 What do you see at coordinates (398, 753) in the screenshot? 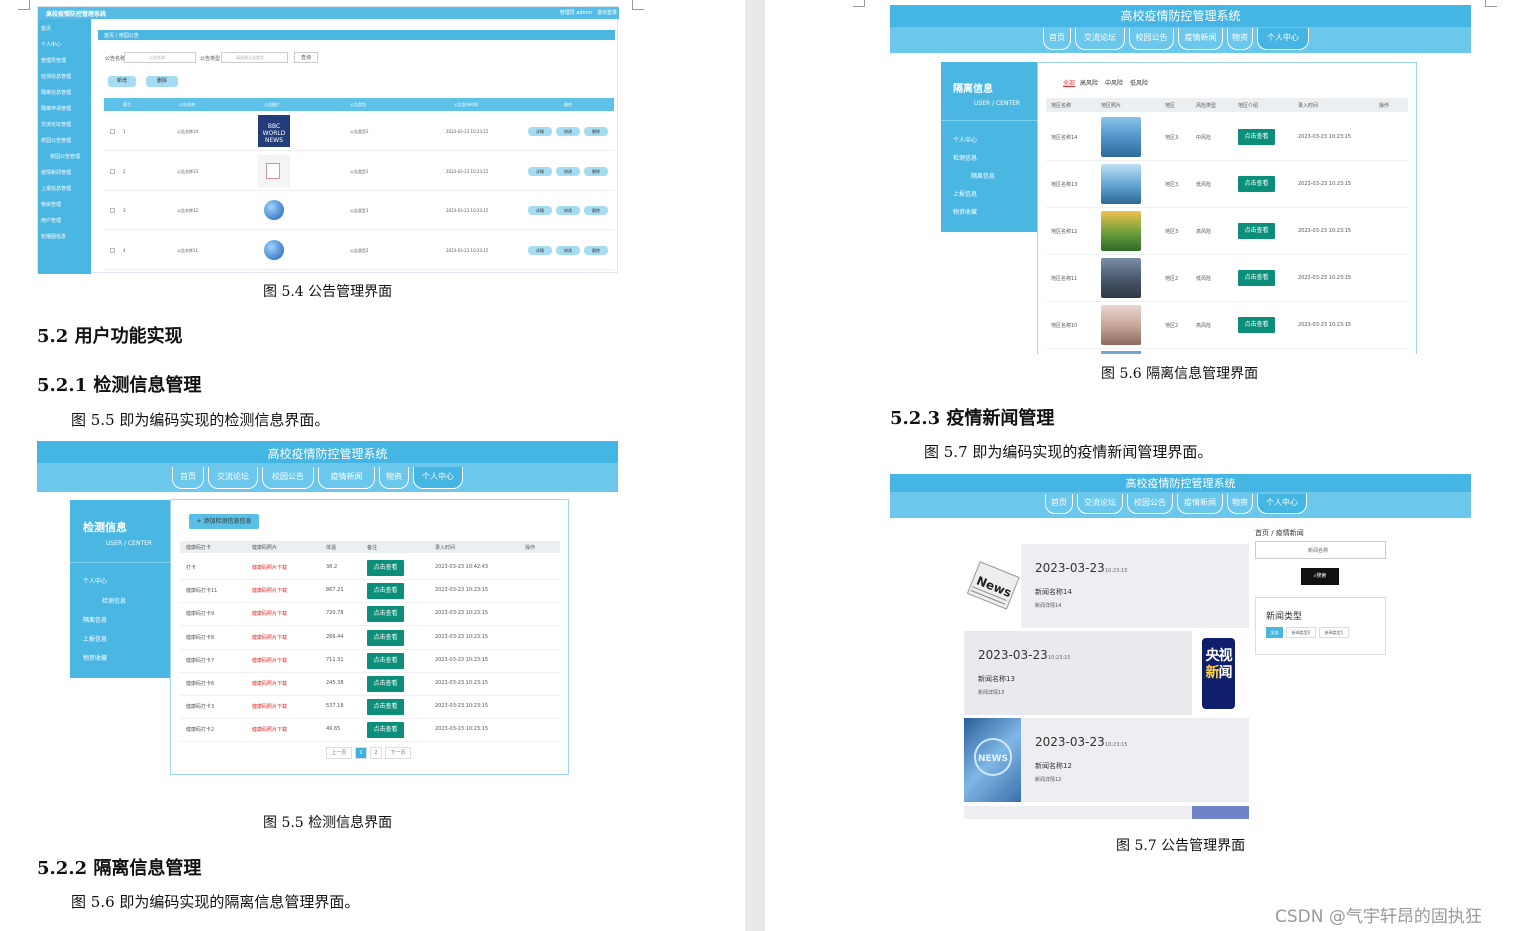
I see `pager-3: 下一页` at bounding box center [398, 753].